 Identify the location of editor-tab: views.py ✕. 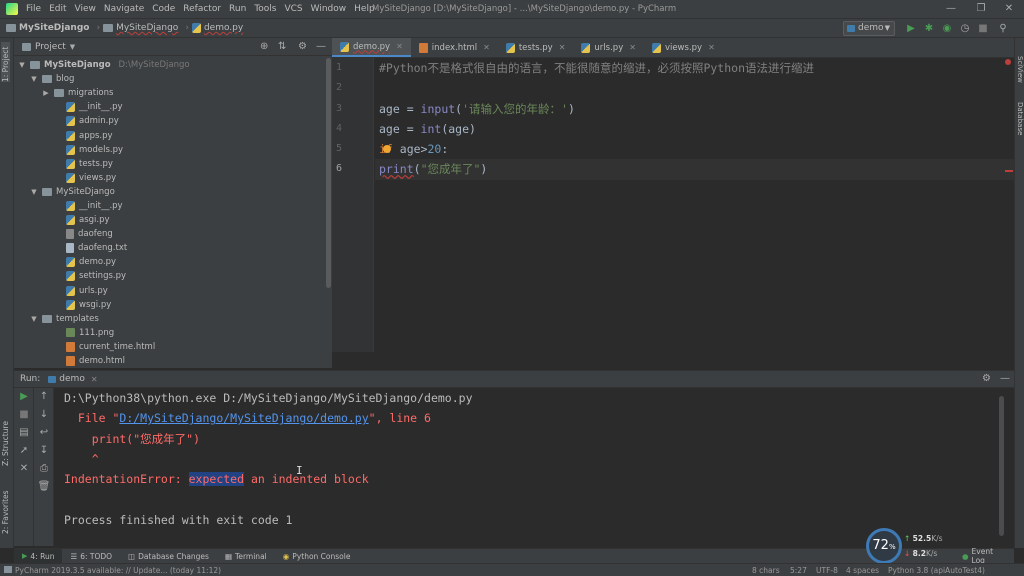
(683, 47).